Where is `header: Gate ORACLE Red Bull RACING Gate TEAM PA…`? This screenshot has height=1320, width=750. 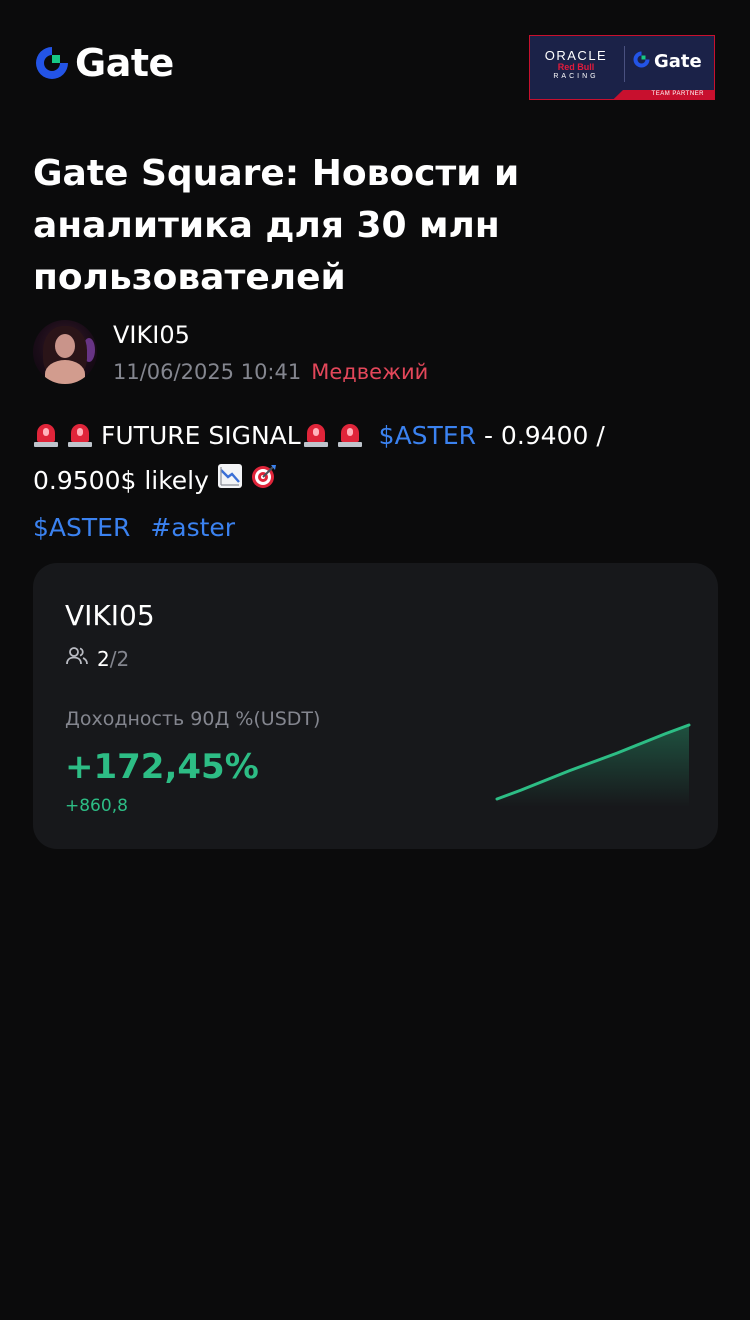 header: Gate ORACLE Red Bull RACING Gate TEAM PA… is located at coordinates (375, 60).